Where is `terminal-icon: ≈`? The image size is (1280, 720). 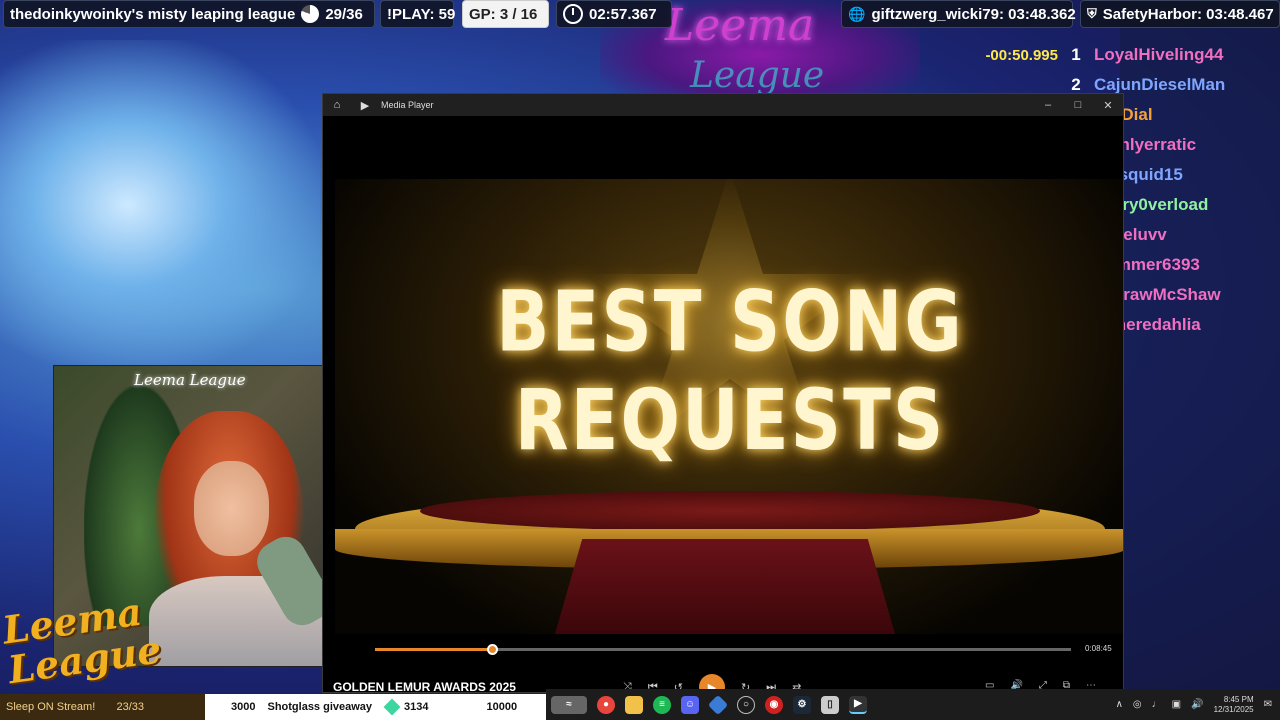
terminal-icon: ≈ is located at coordinates (569, 704).